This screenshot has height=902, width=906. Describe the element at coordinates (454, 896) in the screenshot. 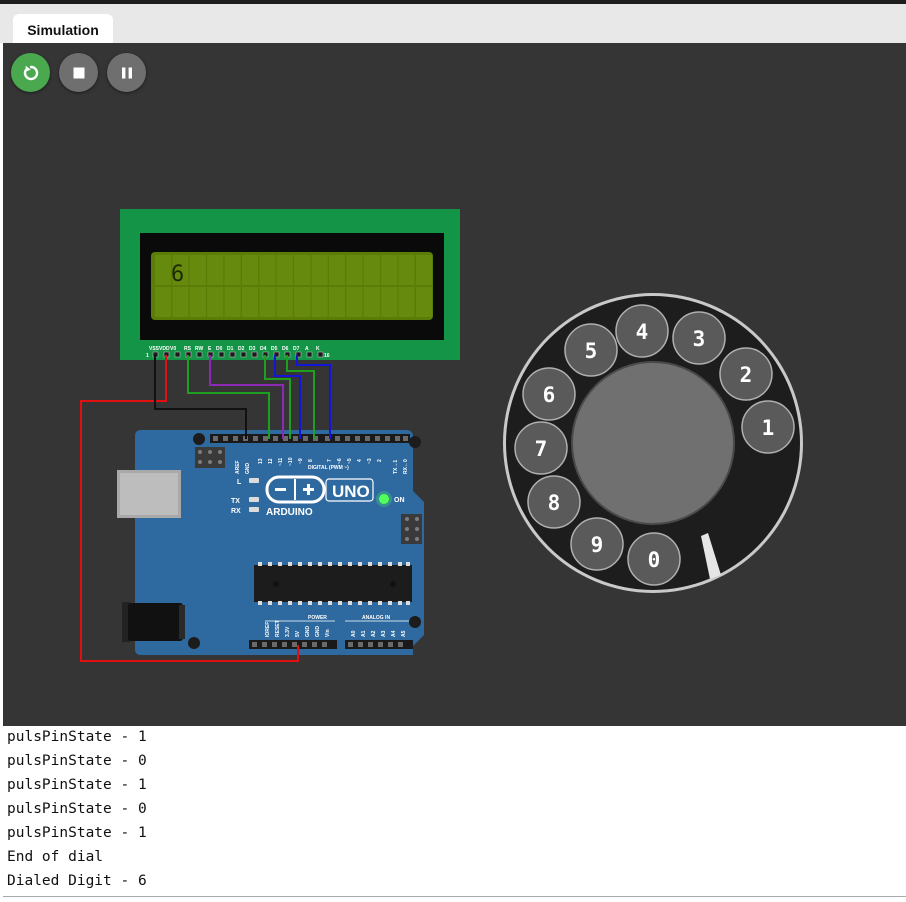

I see `serial-monitor-bottom-border` at that location.